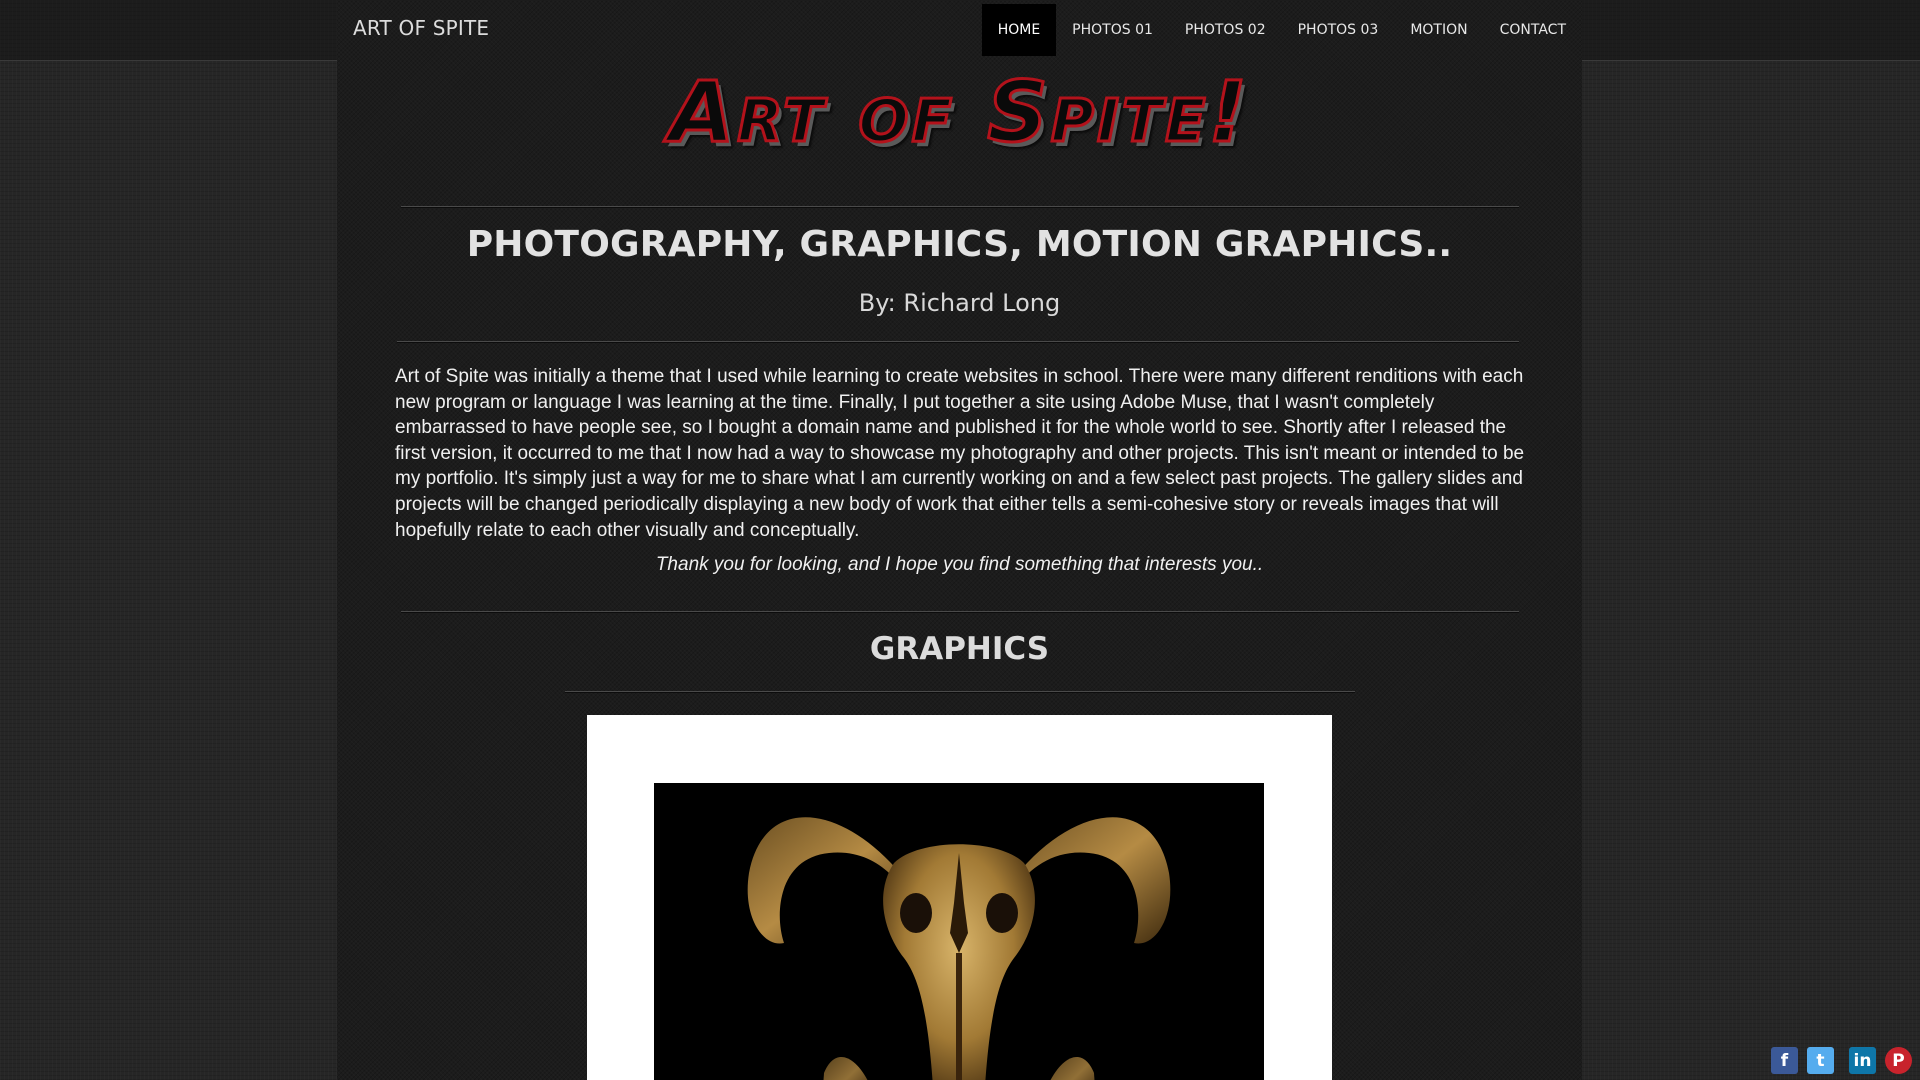  I want to click on twitter-icon: t, so click(1820, 1060).